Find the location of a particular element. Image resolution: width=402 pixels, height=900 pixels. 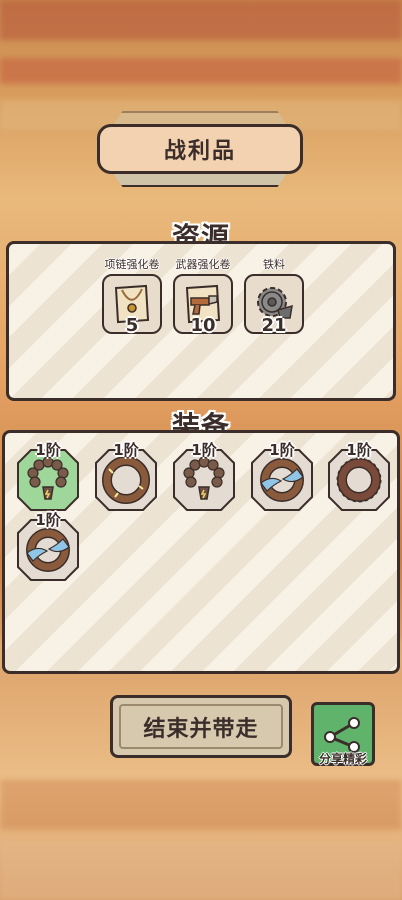

share-button-label: 分享精彩 is located at coordinates (342, 759).